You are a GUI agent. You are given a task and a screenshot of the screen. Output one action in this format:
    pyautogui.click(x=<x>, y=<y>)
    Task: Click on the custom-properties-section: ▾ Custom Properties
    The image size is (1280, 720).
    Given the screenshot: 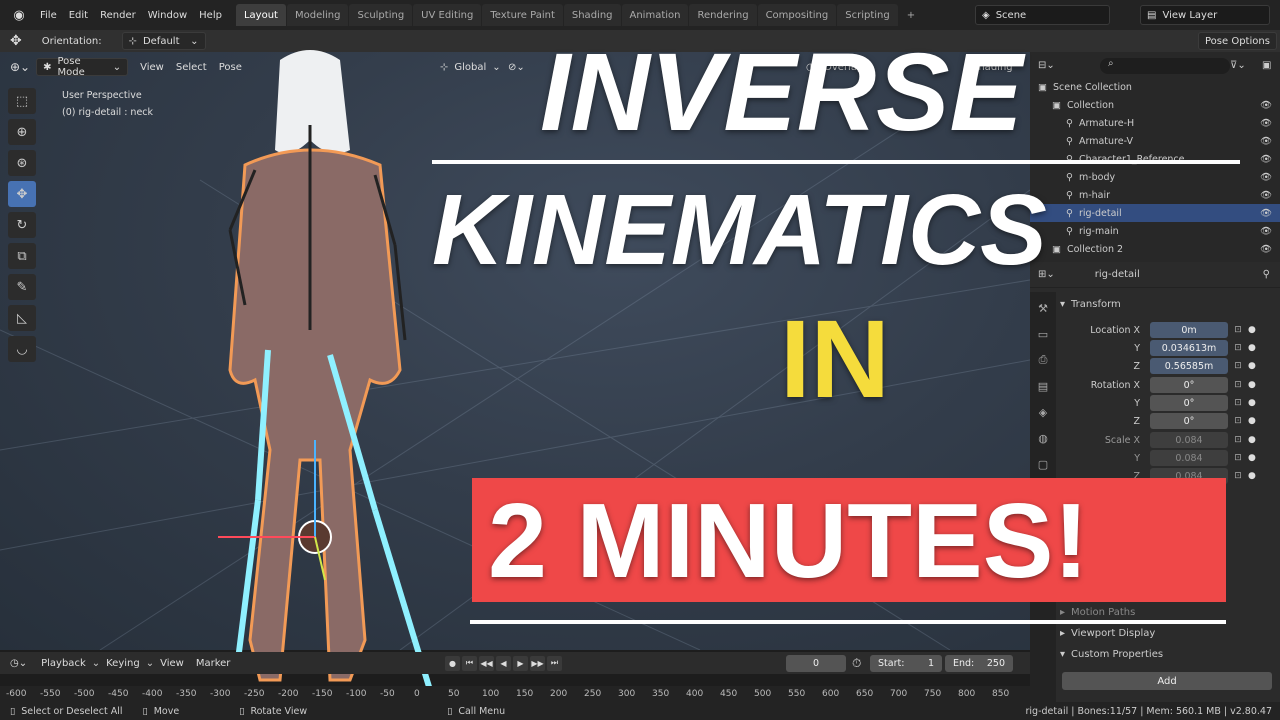 What is the action you would take?
    pyautogui.click(x=1111, y=654)
    